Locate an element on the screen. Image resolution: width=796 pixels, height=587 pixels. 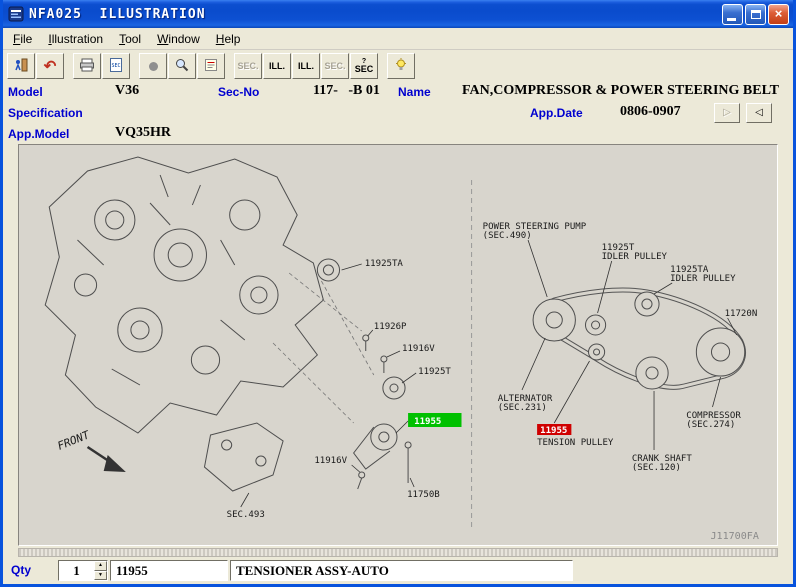
circle-icon is located at coordinates (153, 66).